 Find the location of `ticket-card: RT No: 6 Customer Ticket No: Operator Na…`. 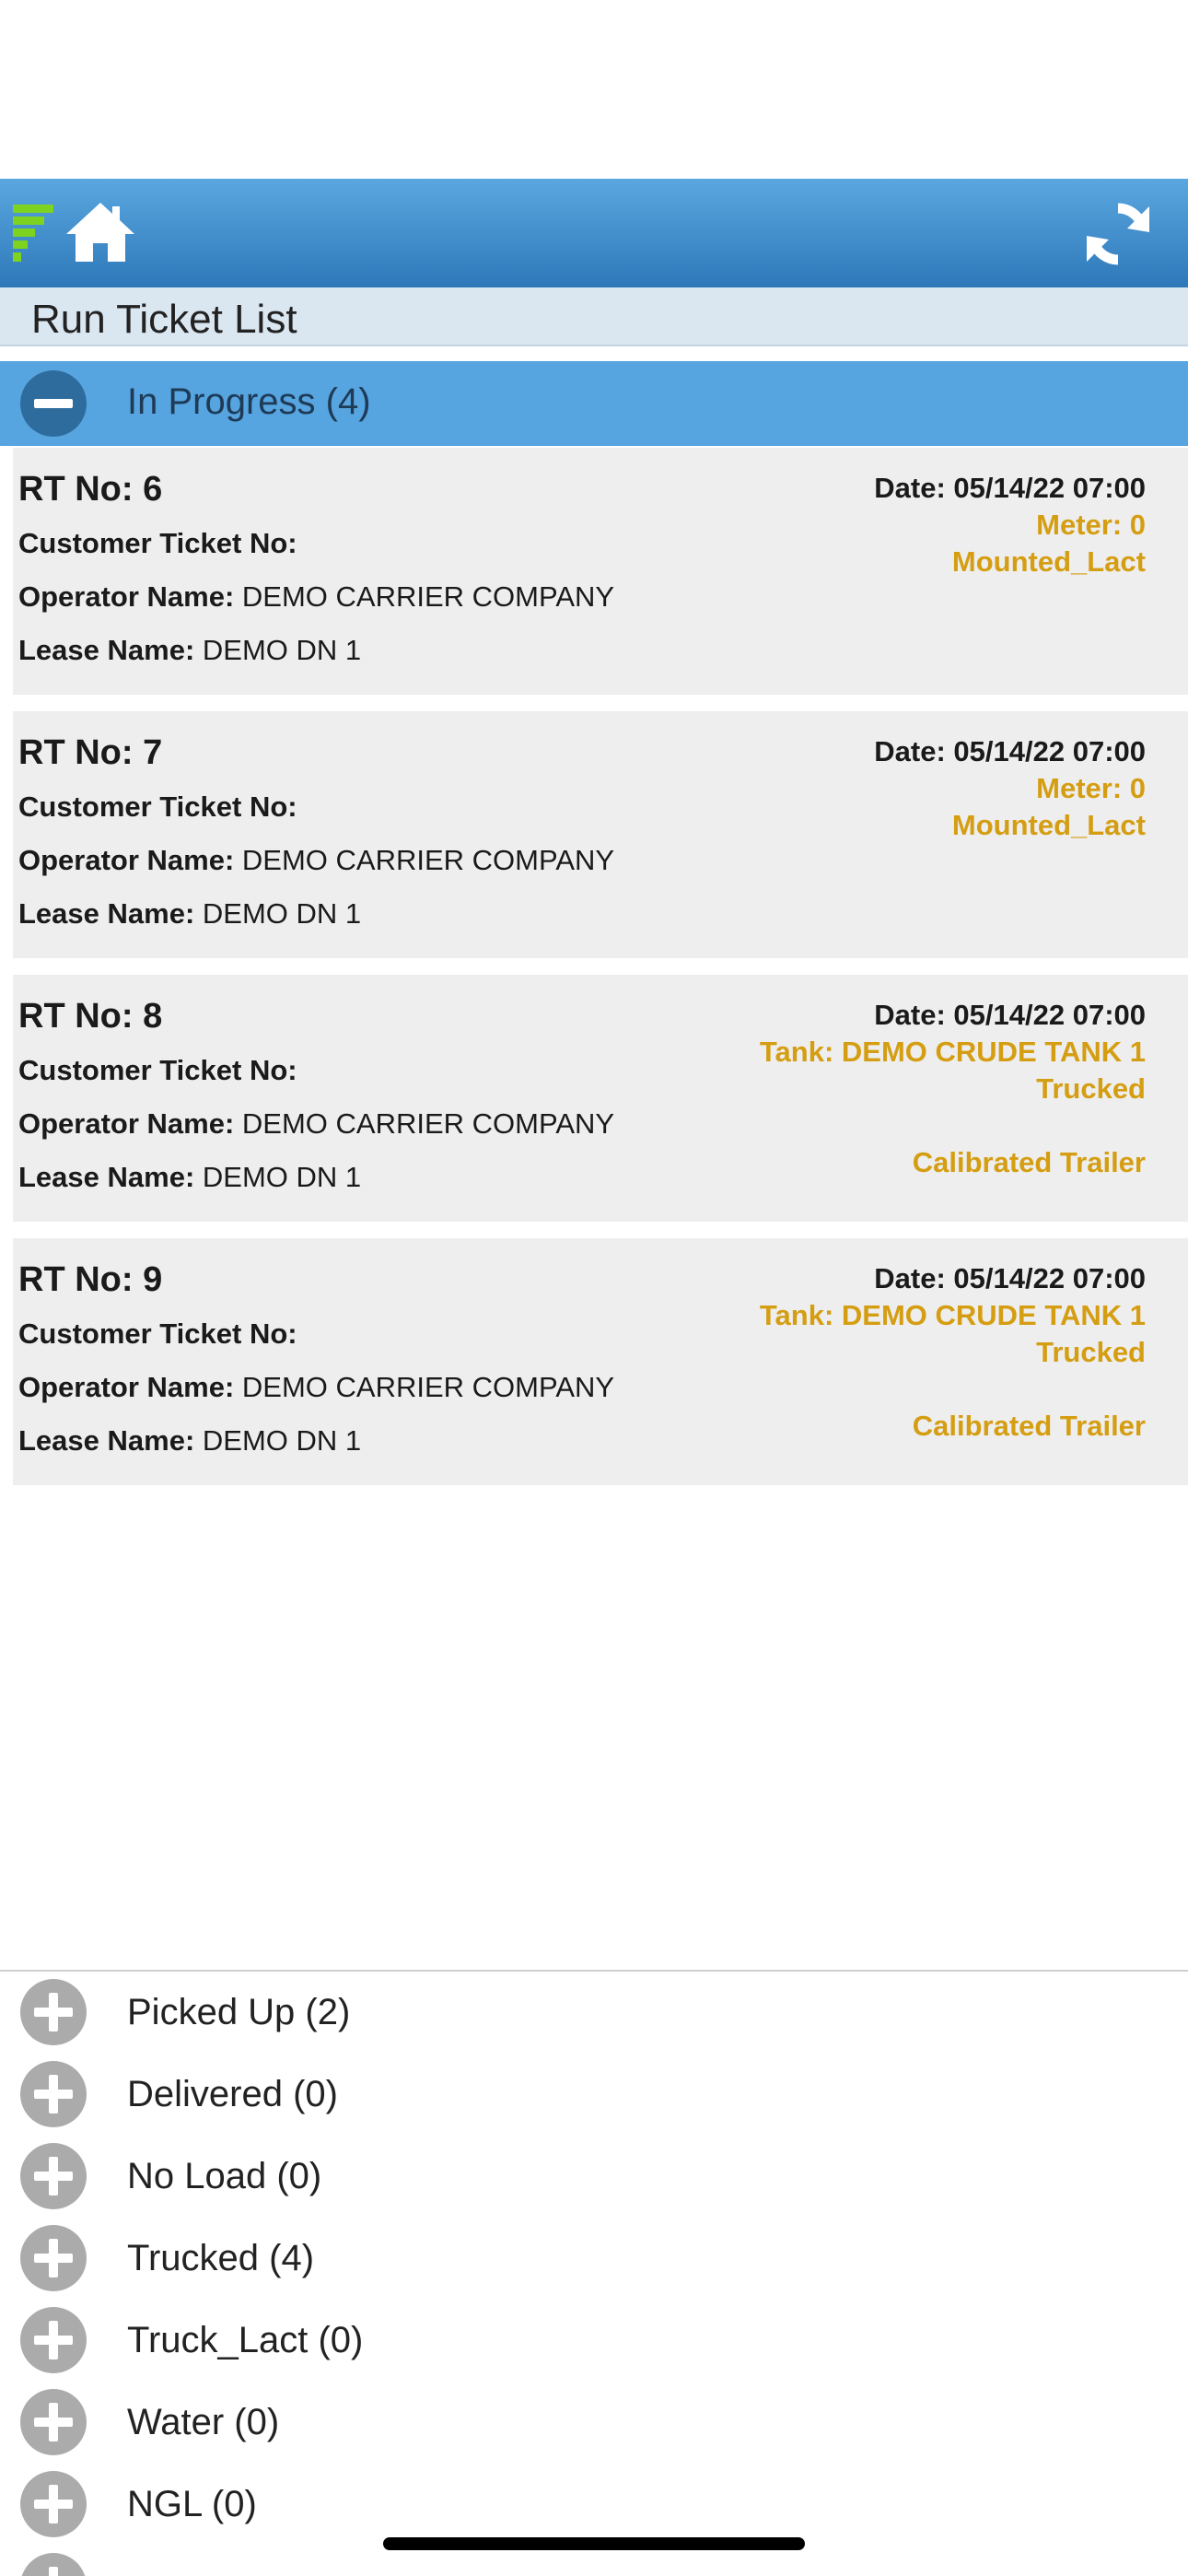

ticket-card: RT No: 6 Customer Ticket No: Operator Na… is located at coordinates (600, 571).